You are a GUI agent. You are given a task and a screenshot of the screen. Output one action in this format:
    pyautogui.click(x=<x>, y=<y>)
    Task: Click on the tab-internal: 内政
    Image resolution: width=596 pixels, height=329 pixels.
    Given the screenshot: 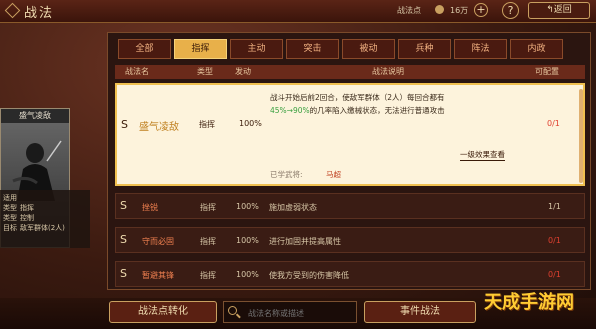 What is the action you would take?
    pyautogui.click(x=536, y=49)
    